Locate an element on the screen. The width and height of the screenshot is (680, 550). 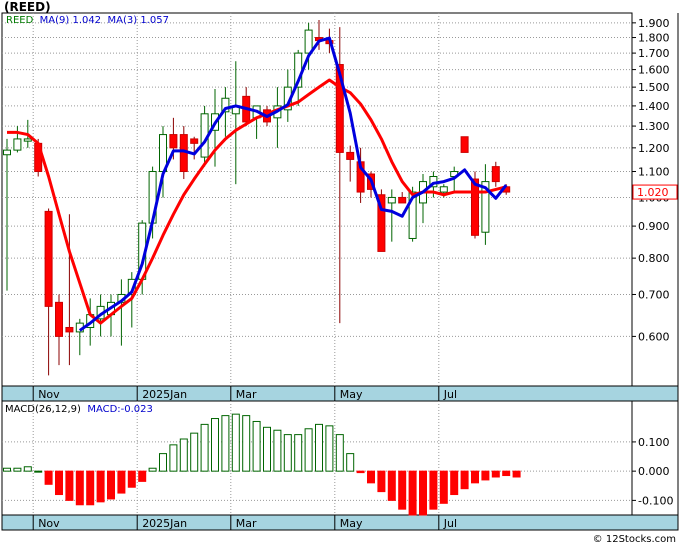
x-tick-label: Mar is located at coordinates (246, 394).